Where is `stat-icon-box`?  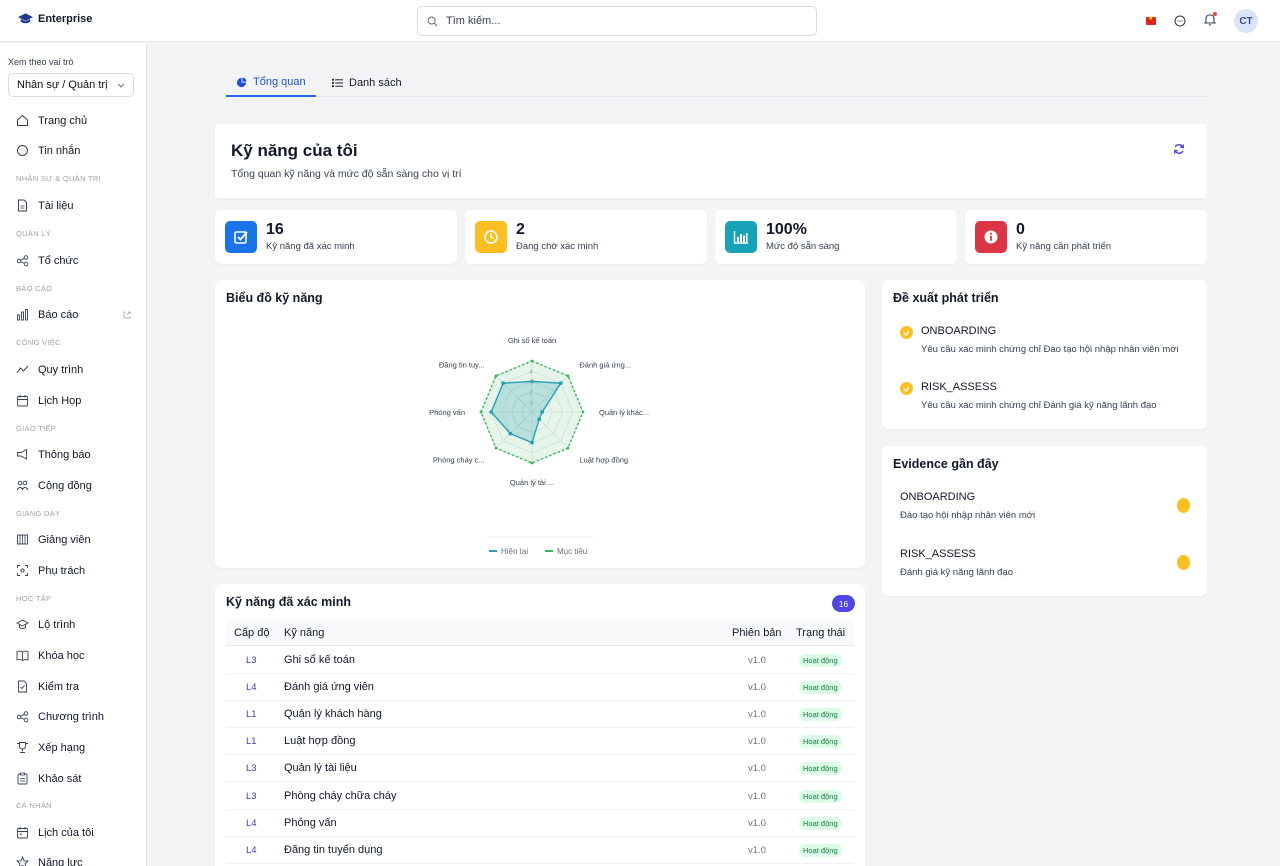 stat-icon-box is located at coordinates (741, 237).